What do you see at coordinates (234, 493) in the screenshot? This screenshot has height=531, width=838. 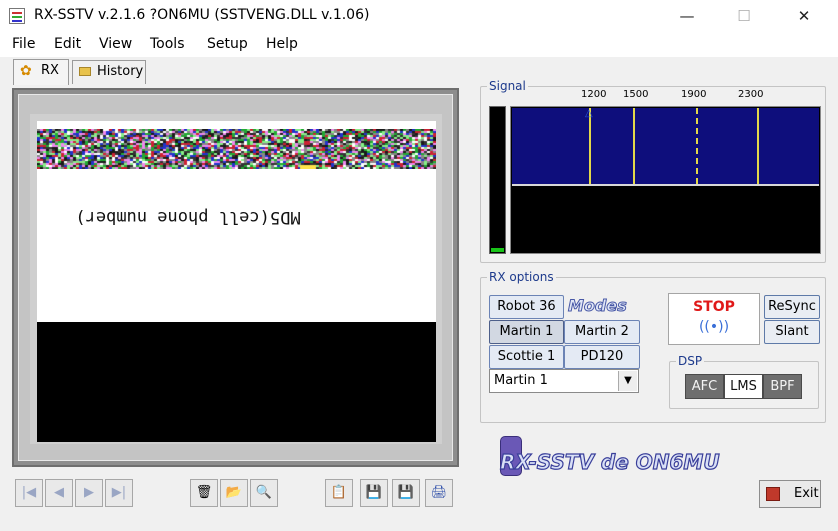 I see `open-folder-icon: 📂` at bounding box center [234, 493].